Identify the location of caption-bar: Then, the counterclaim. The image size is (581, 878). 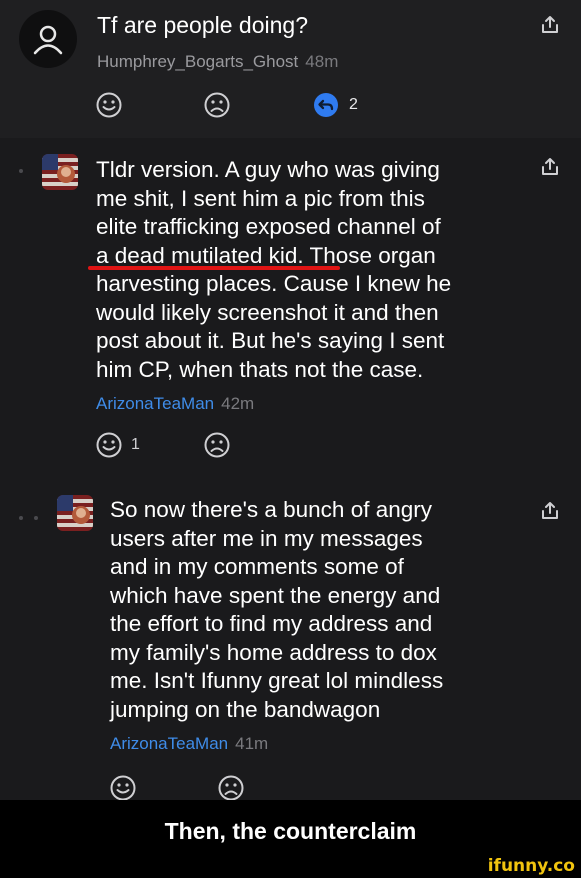
(290, 831).